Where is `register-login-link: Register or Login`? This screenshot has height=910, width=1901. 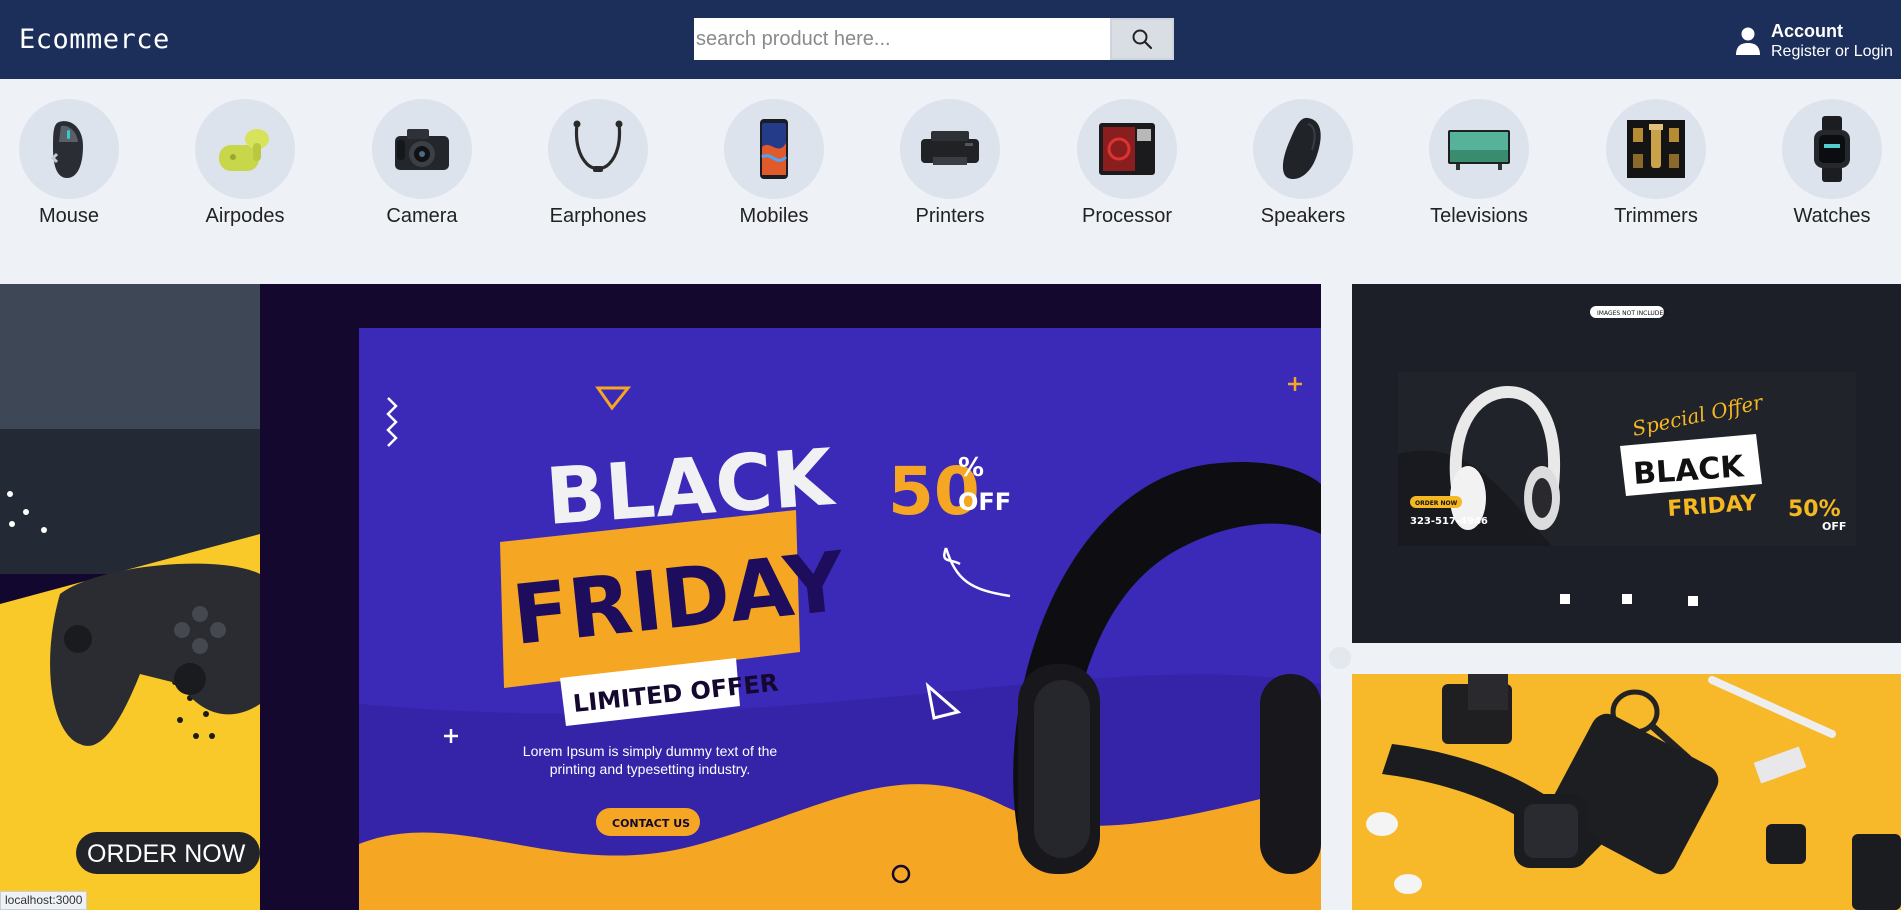
register-login-link: Register or Login is located at coordinates (1832, 52).